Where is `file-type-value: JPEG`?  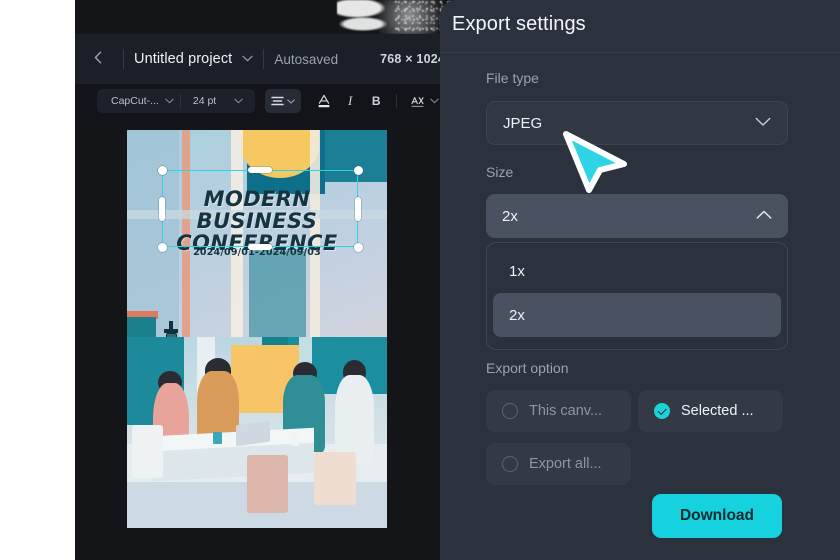 file-type-value: JPEG is located at coordinates (523, 123).